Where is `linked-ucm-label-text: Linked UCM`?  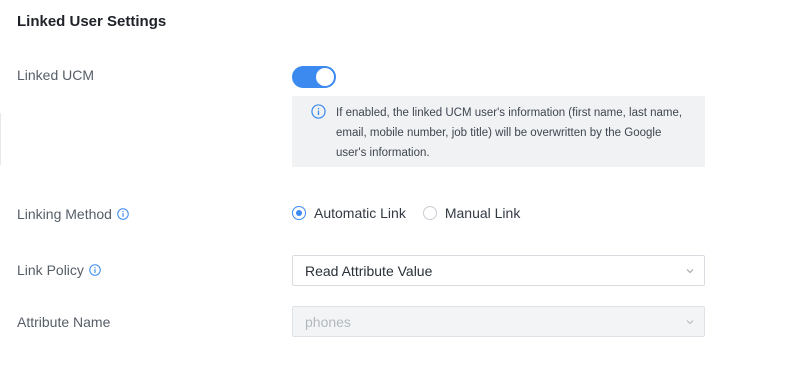
linked-ucm-label-text: Linked UCM is located at coordinates (56, 75).